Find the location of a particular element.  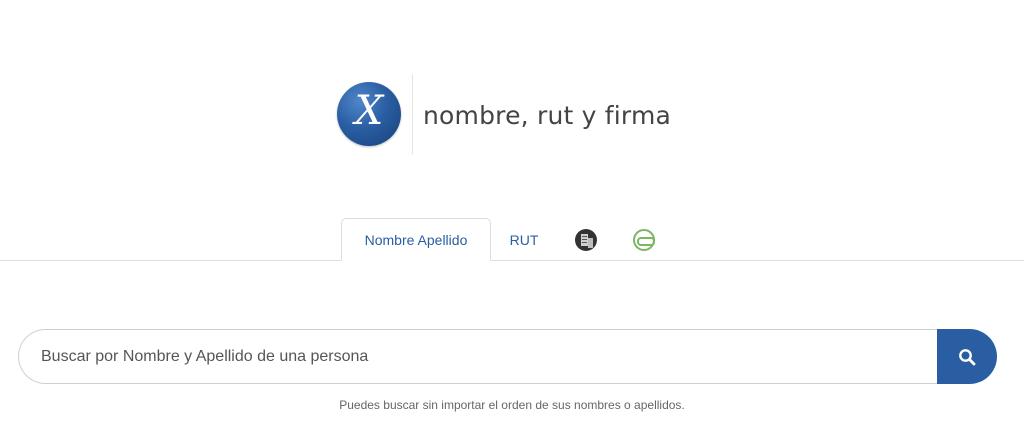

tab-label: RUT is located at coordinates (524, 239).